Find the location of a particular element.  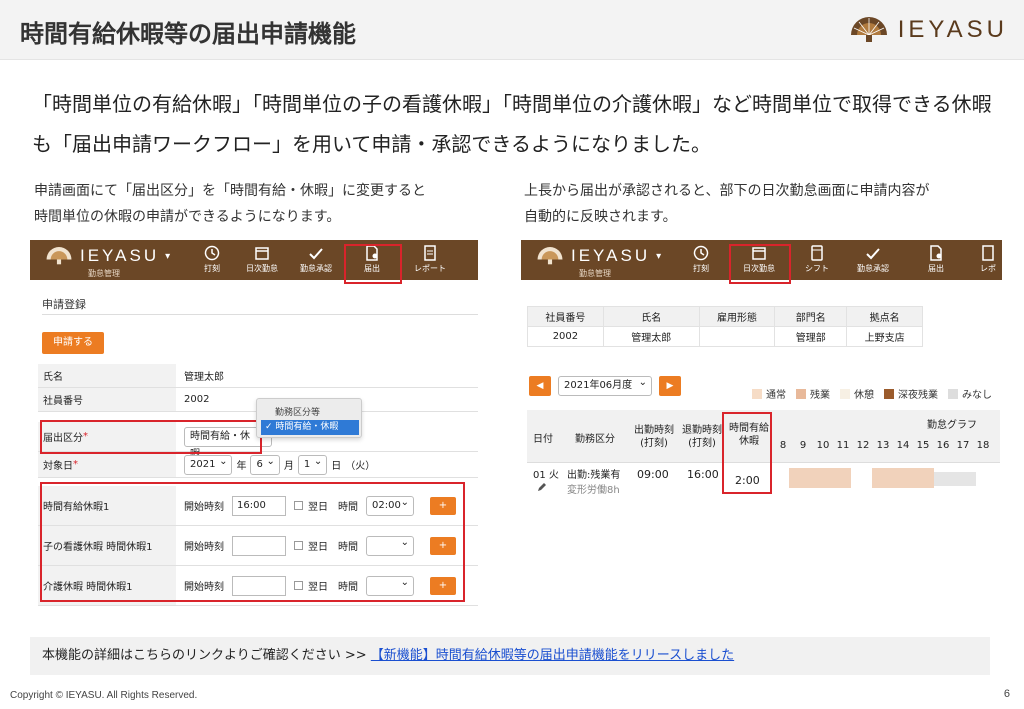

month-select: 6 is located at coordinates (265, 464).